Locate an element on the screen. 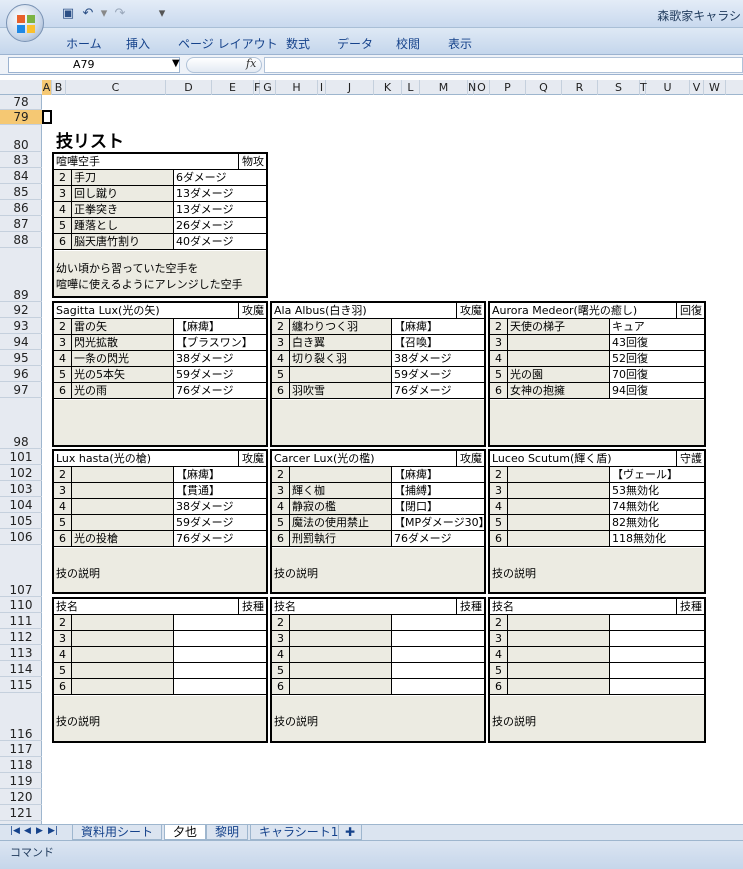  column-header: U is located at coordinates (668, 87).